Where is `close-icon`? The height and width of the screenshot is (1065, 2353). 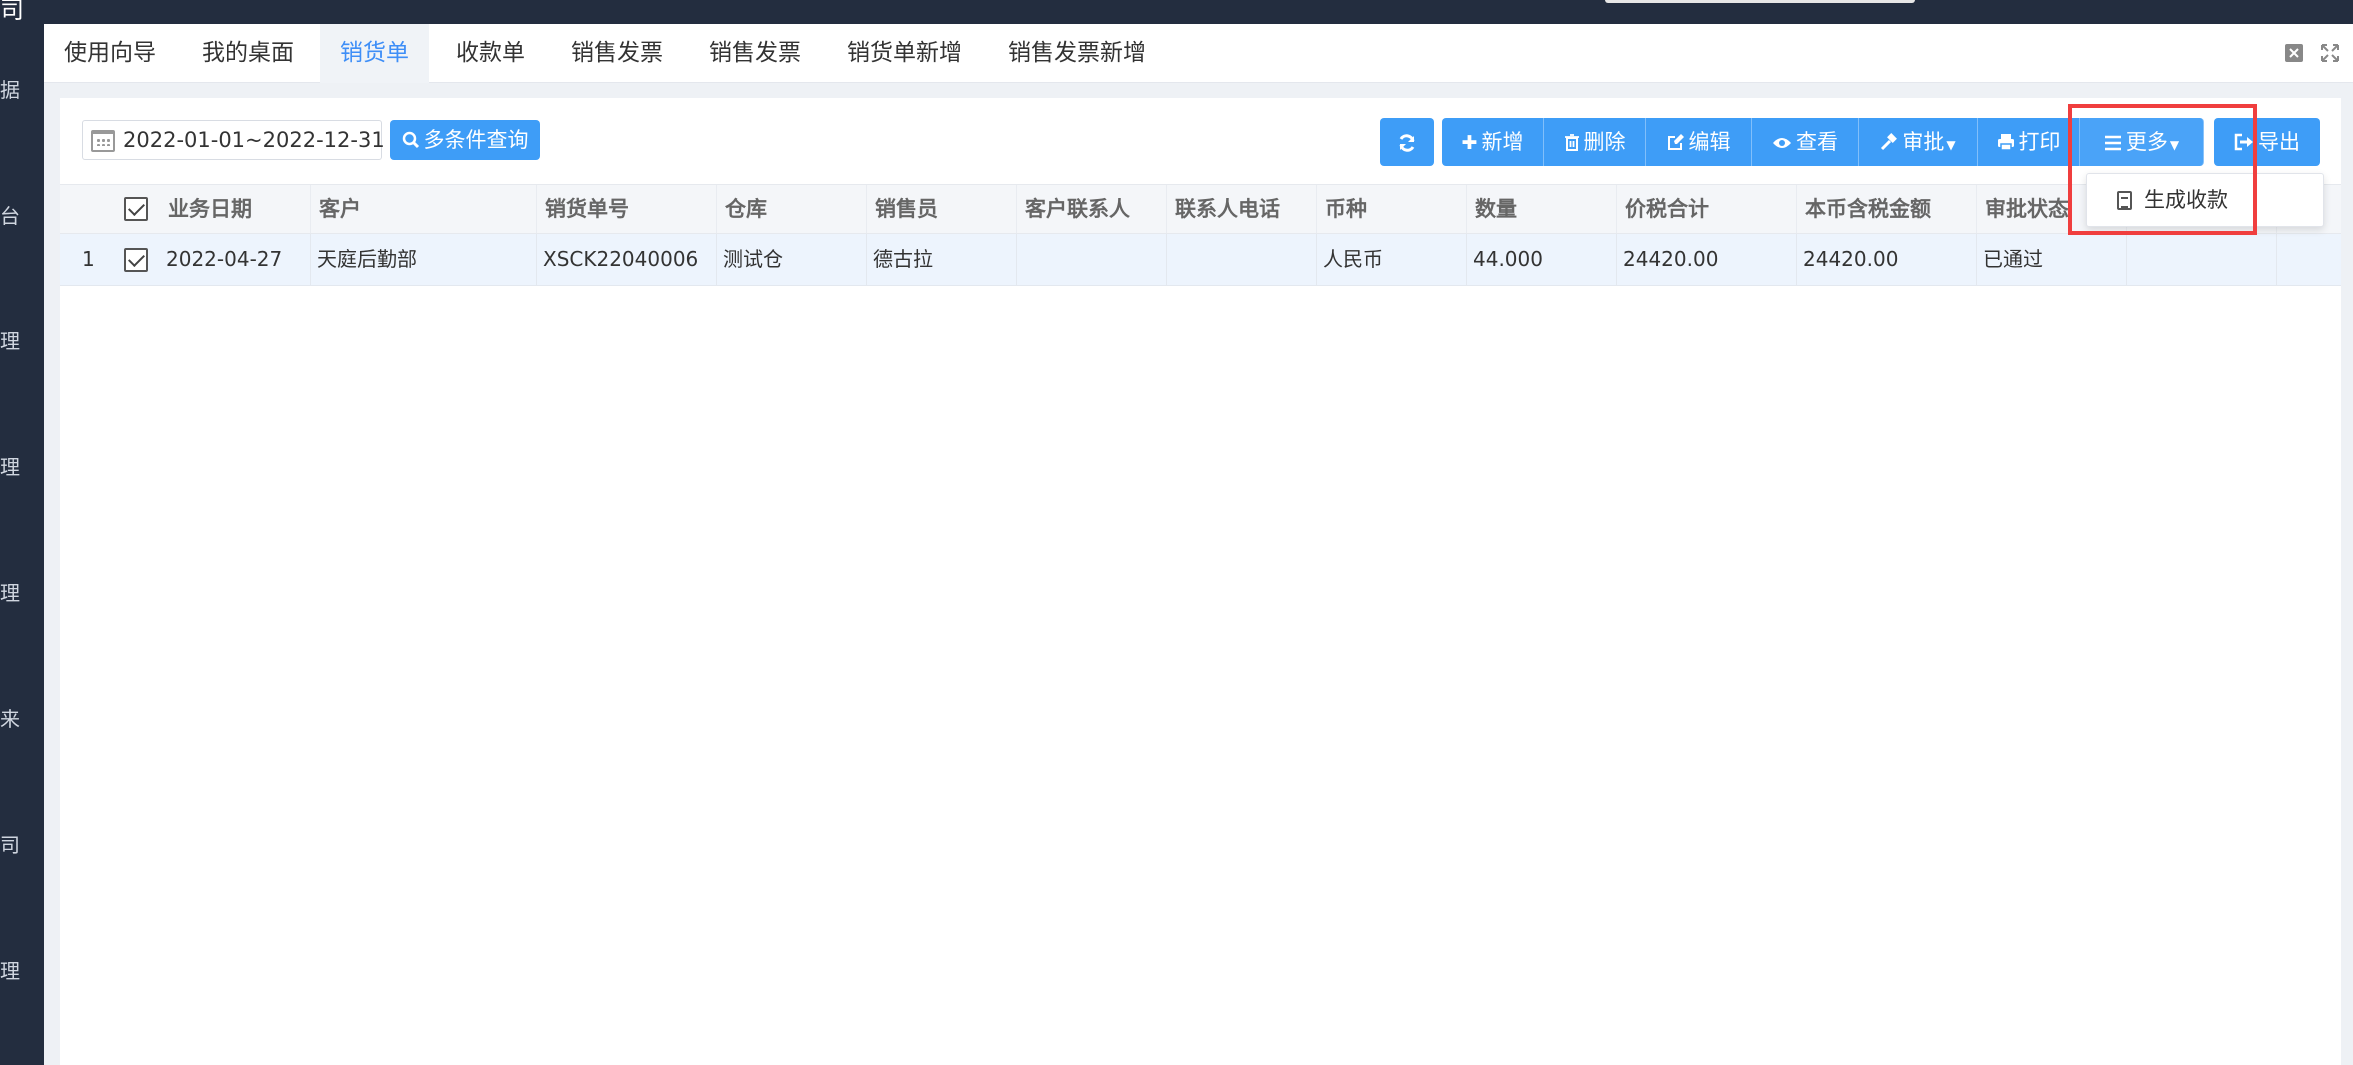
close-icon is located at coordinates (2294, 53).